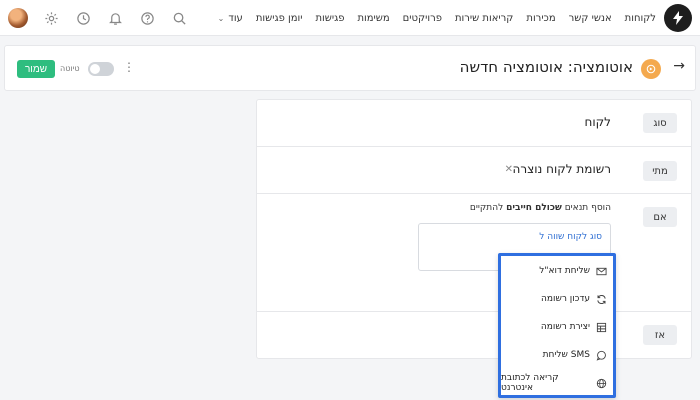  I want to click on nav-item-service-calls: קריאות שירות, so click(484, 18).